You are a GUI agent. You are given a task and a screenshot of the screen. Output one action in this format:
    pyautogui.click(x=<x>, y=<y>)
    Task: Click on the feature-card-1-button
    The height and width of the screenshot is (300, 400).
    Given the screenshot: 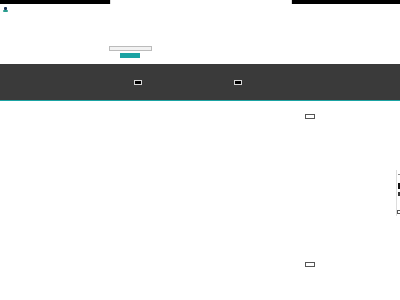 What is the action you would take?
    pyautogui.click(x=138, y=82)
    